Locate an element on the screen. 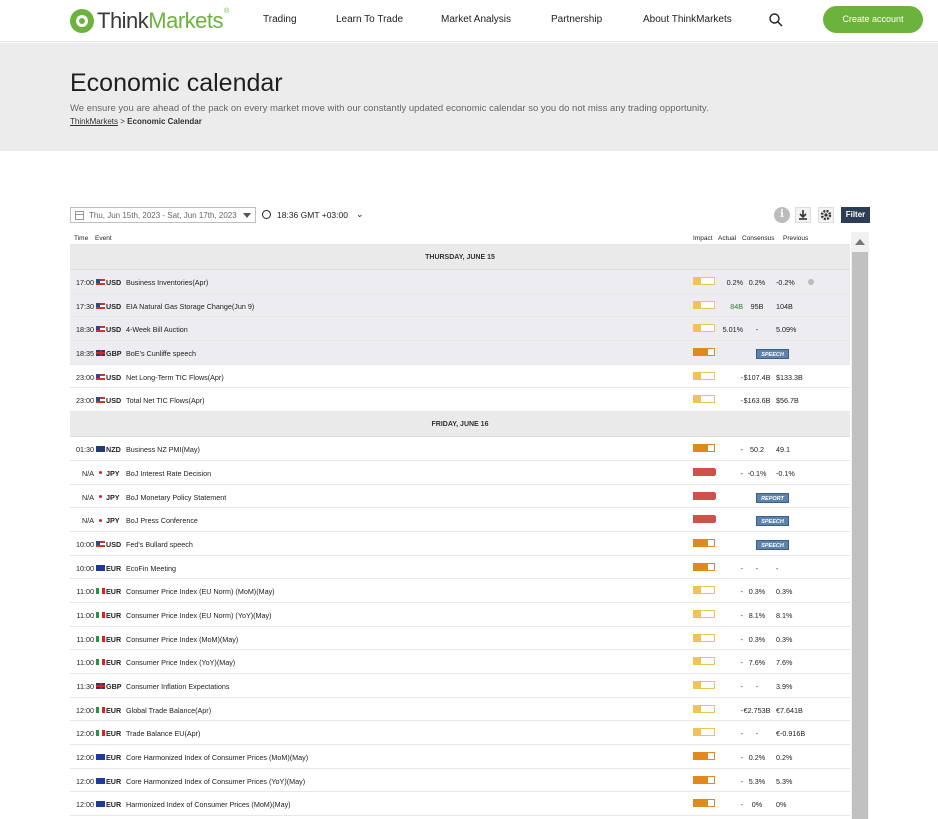 This screenshot has height=819, width=938. event-name: BoJ Monetary Policy Statement is located at coordinates (176, 497).